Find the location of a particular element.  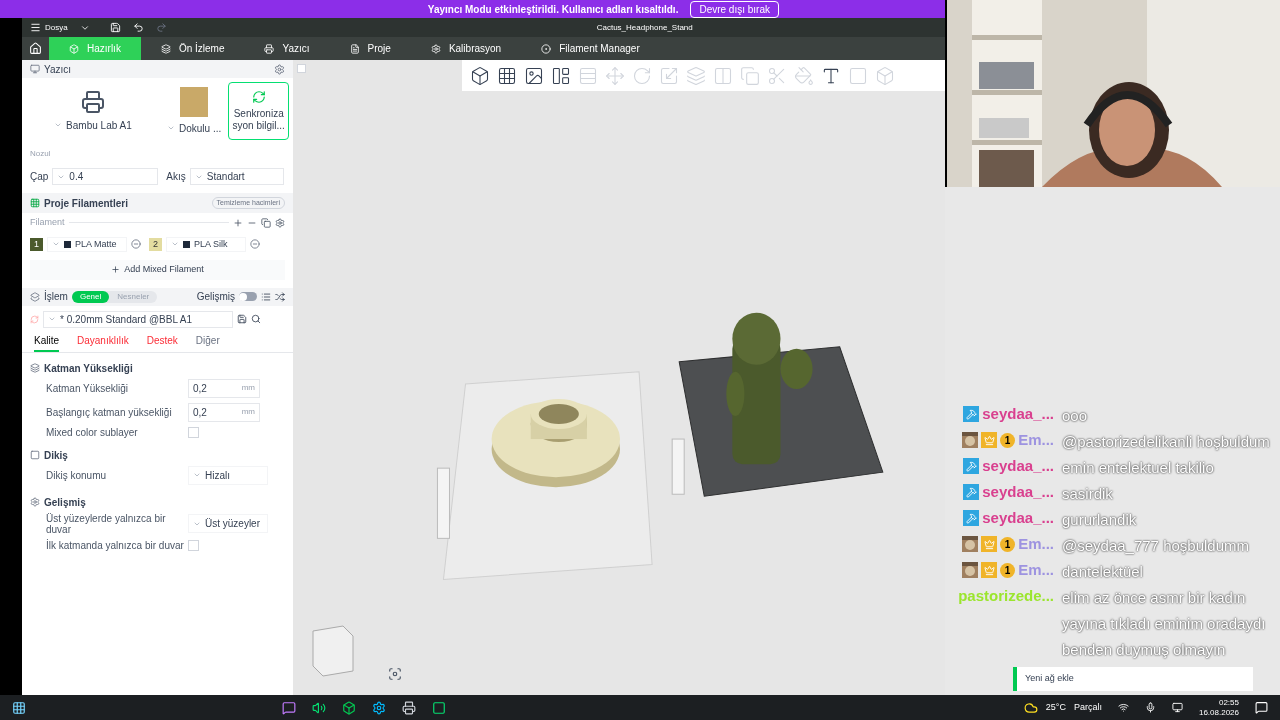

filament-panel-icon is located at coordinates (35, 203).